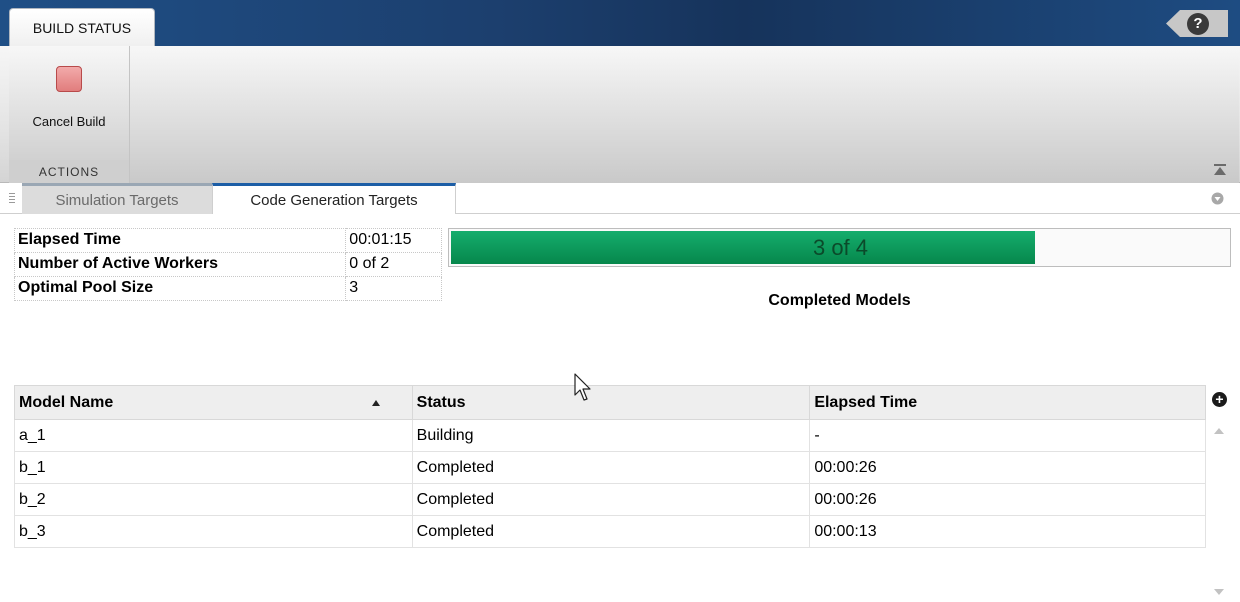  I want to click on grip-icon, so click(12, 199).